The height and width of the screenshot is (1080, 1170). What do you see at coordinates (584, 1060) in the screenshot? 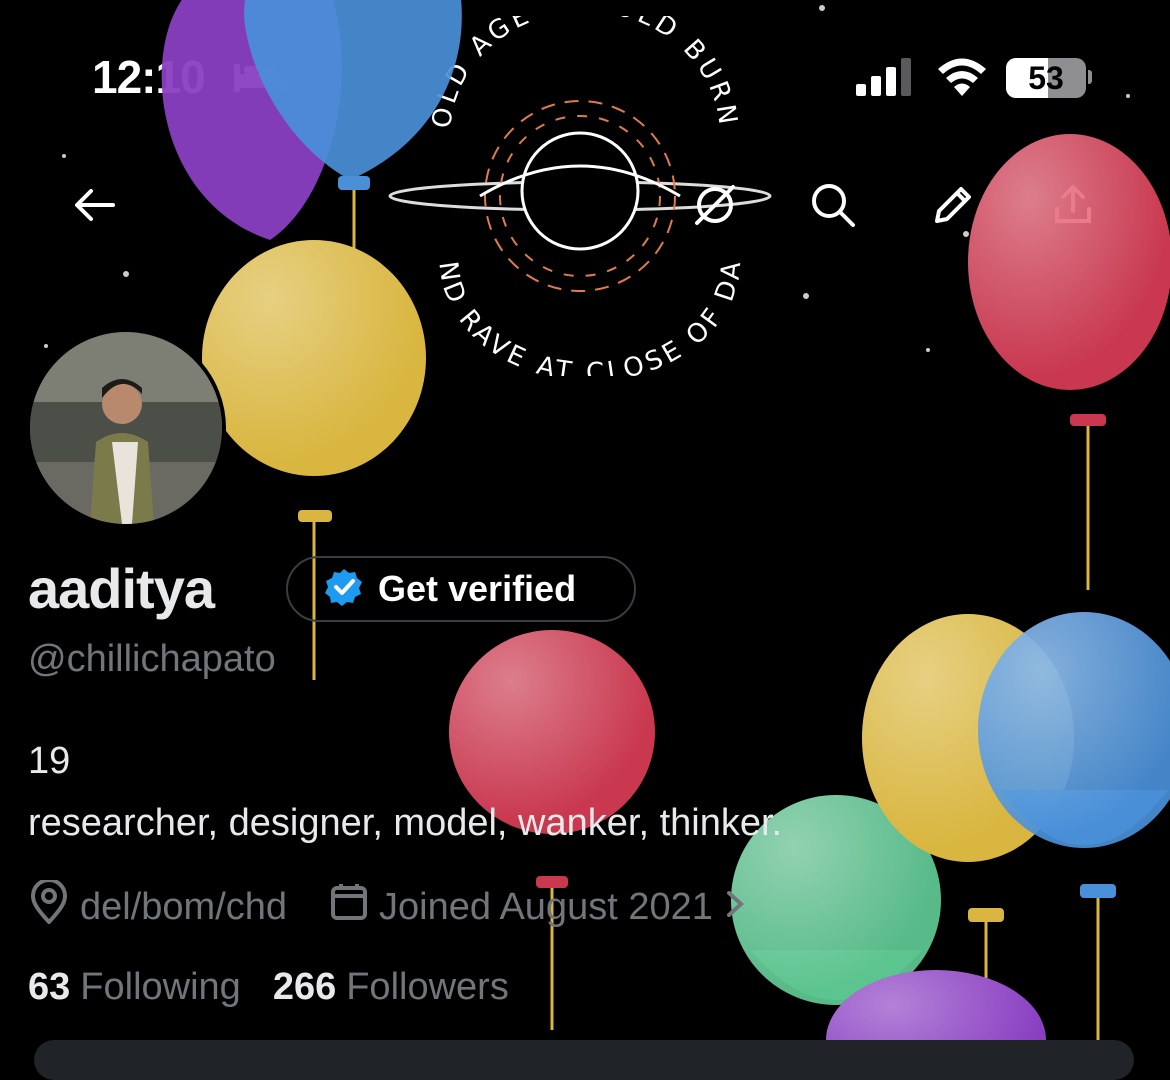
I see `bottom-card` at bounding box center [584, 1060].